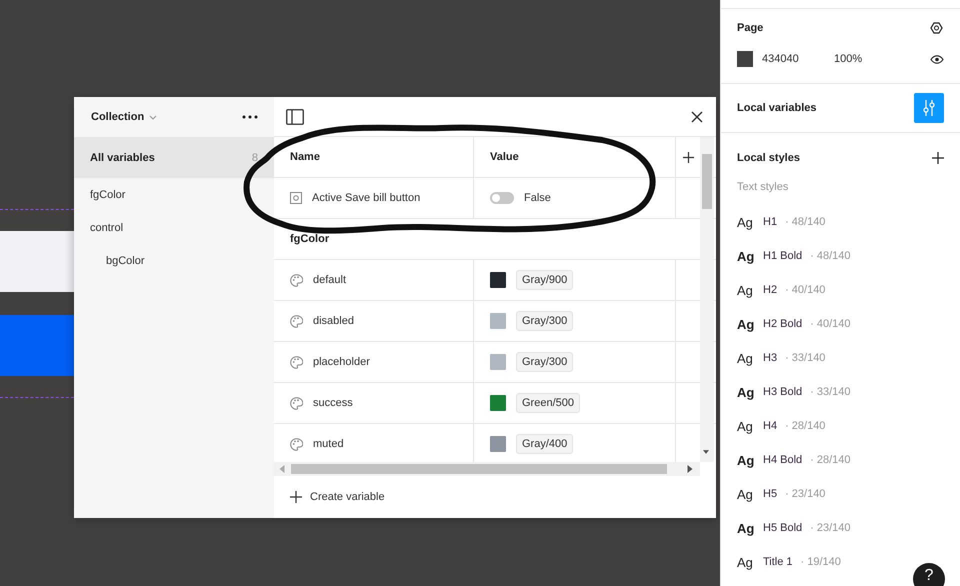 Image resolution: width=960 pixels, height=586 pixels. I want to click on text-style-name: H2, so click(770, 290).